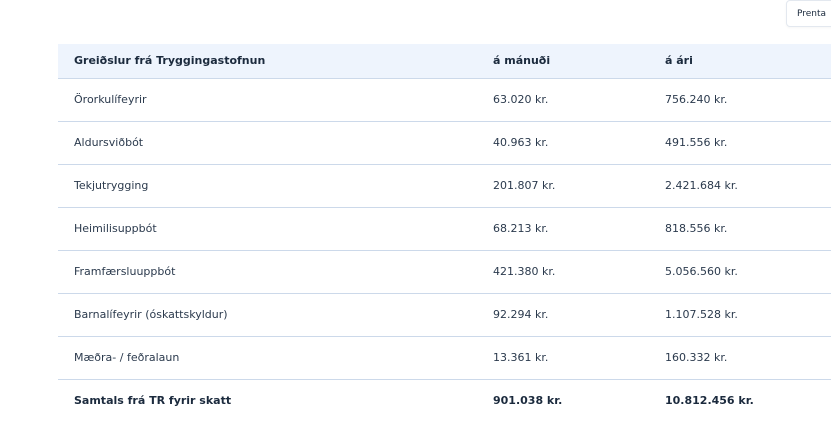 The height and width of the screenshot is (443, 831). I want to click on row-monthly: 63.020 kr., so click(579, 100).